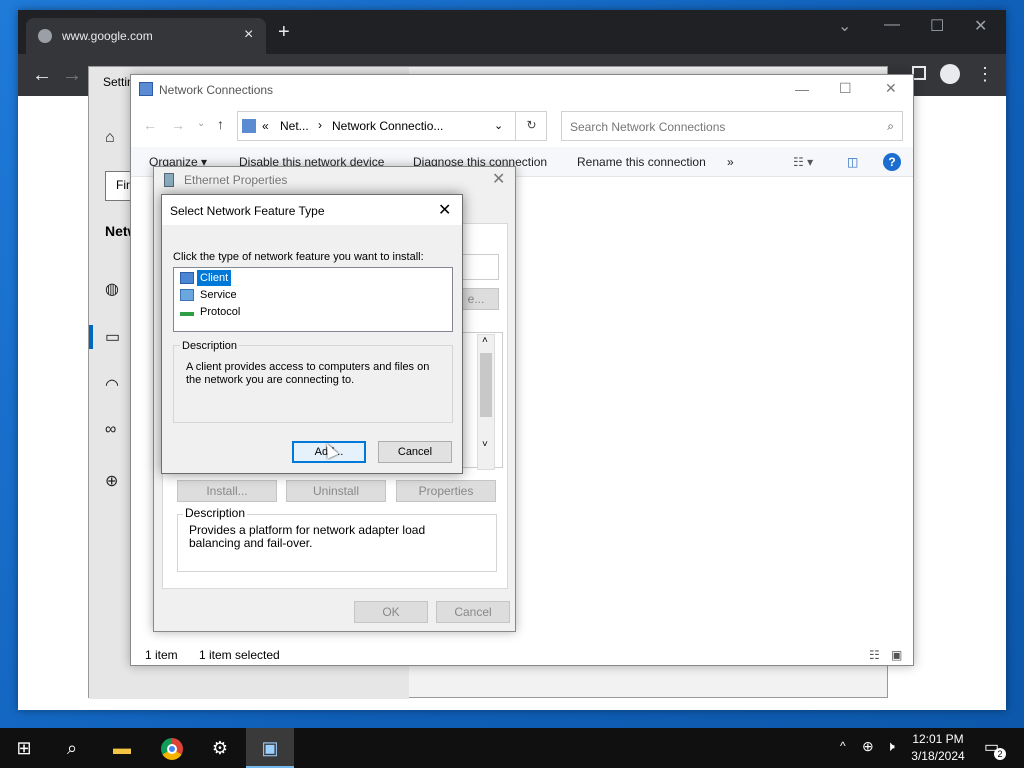 Image resolution: width=1024 pixels, height=768 pixels. Describe the element at coordinates (522, 655) in the screenshot. I see `status-bar: 1 item 1 item selected ☷ ▣` at that location.